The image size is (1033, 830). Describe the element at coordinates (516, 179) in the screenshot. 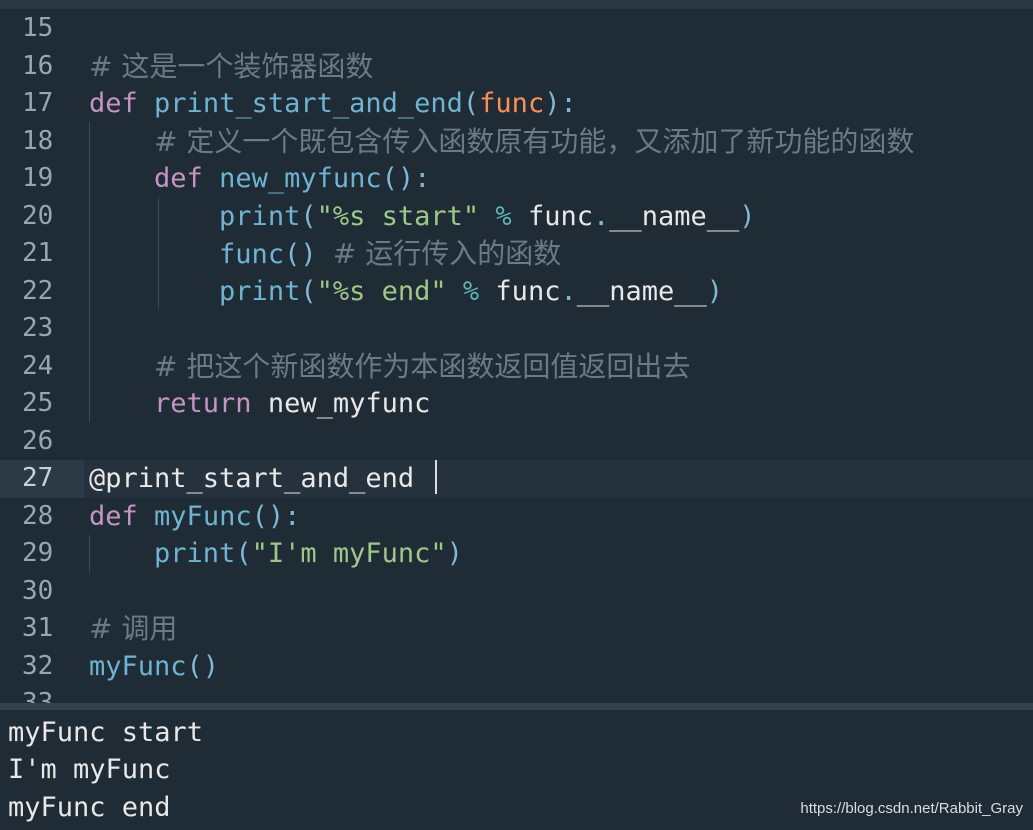

I see `code-line: 19 def new_myfunc():` at that location.